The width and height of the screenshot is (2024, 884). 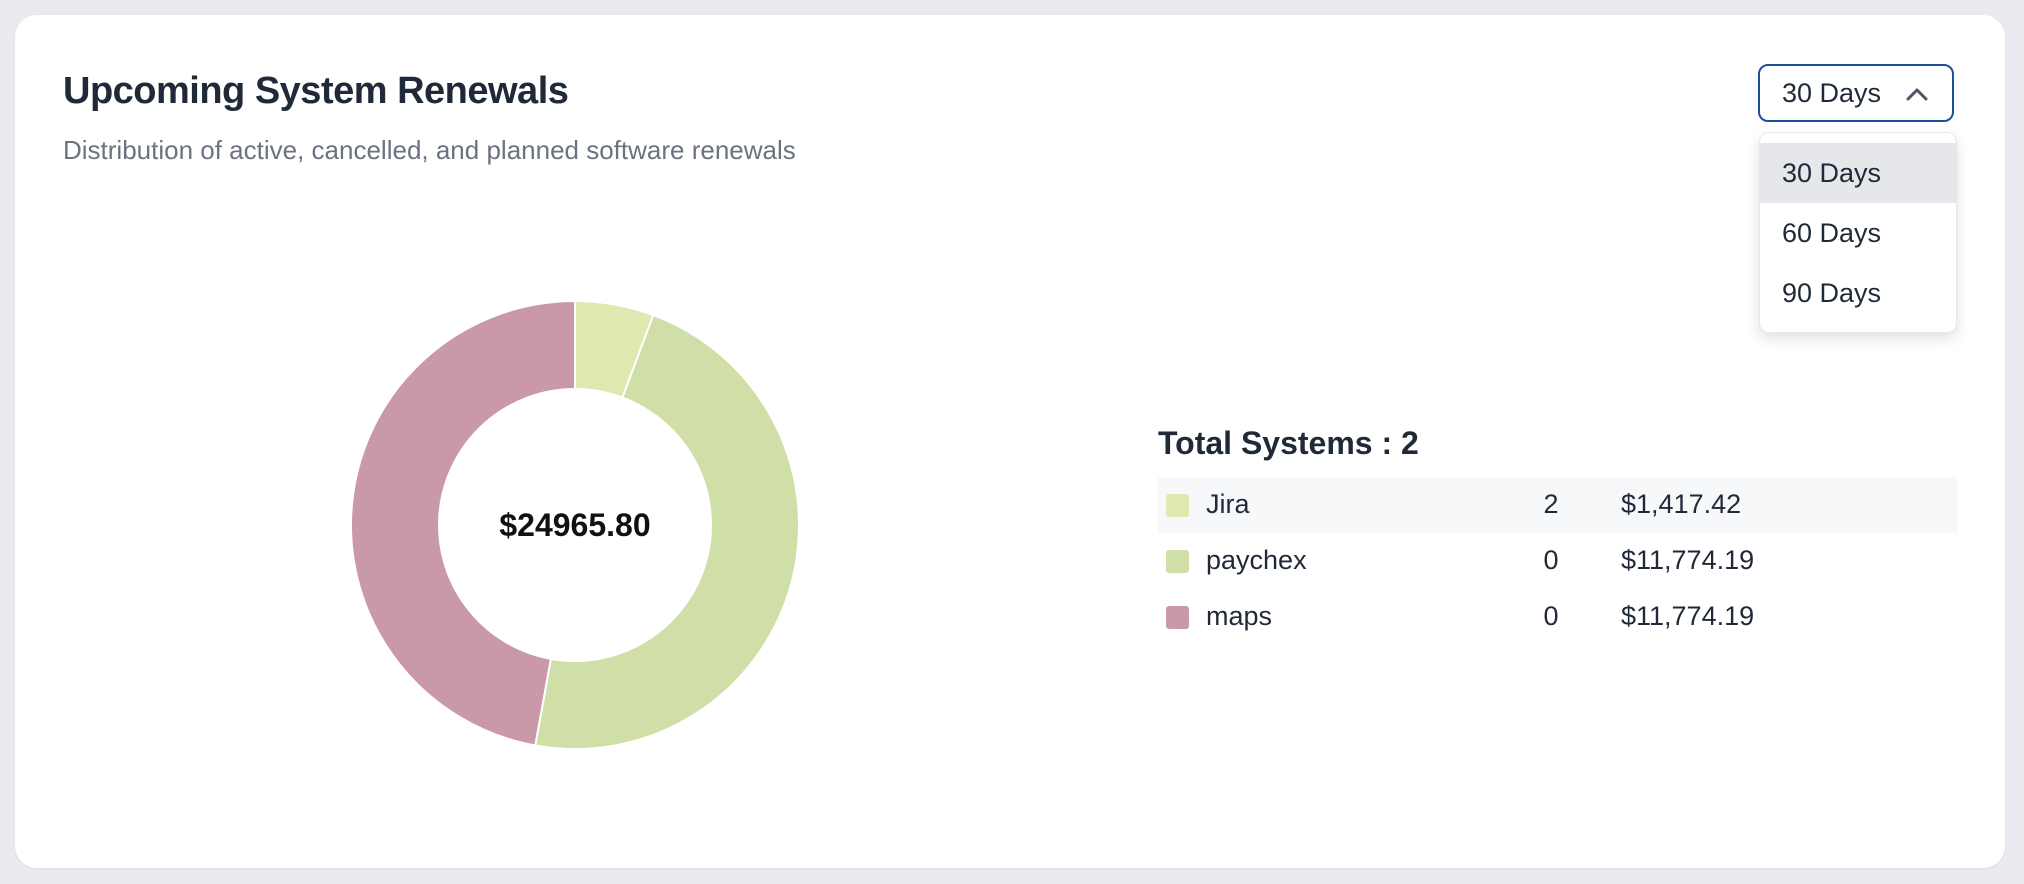 What do you see at coordinates (1681, 504) in the screenshot?
I see `legend-amount: $1,417.42` at bounding box center [1681, 504].